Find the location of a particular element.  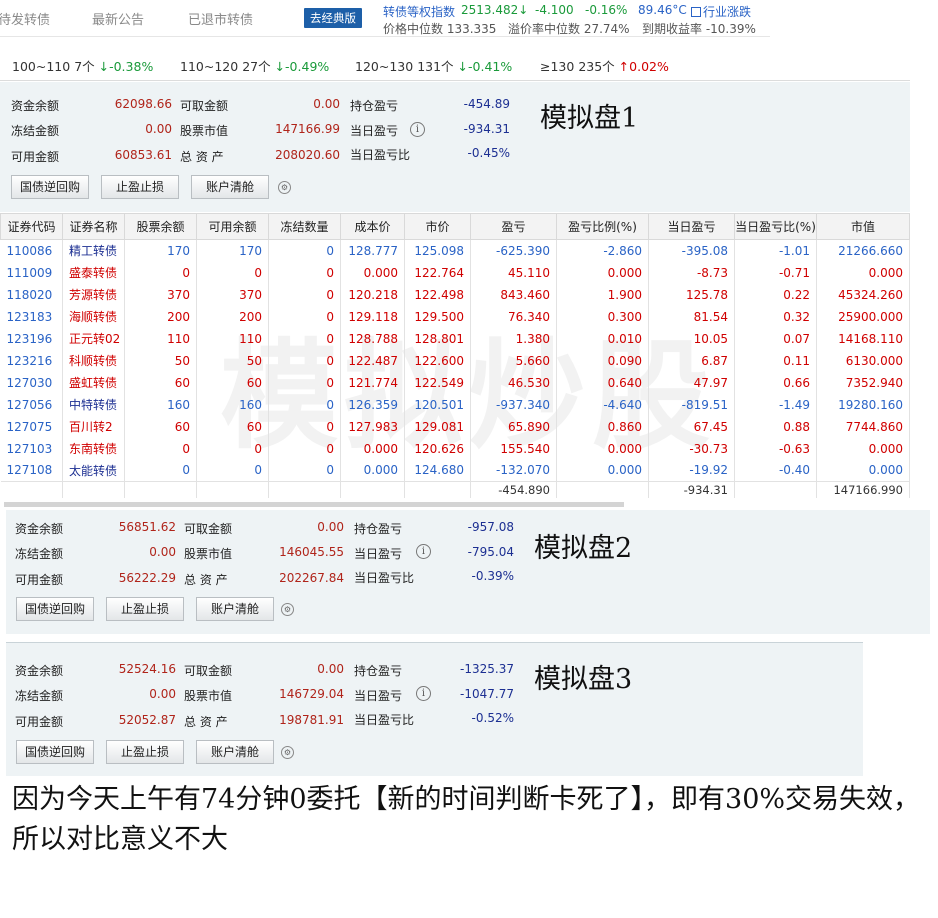

cell-bal: 110 is located at coordinates (160, 338).